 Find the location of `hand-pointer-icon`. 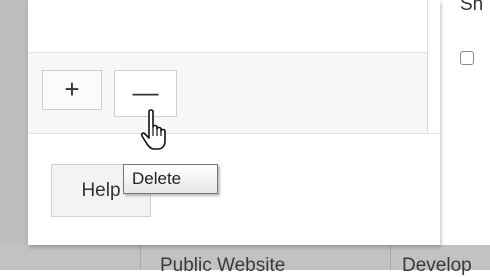

hand-pointer-icon is located at coordinates (153, 129).